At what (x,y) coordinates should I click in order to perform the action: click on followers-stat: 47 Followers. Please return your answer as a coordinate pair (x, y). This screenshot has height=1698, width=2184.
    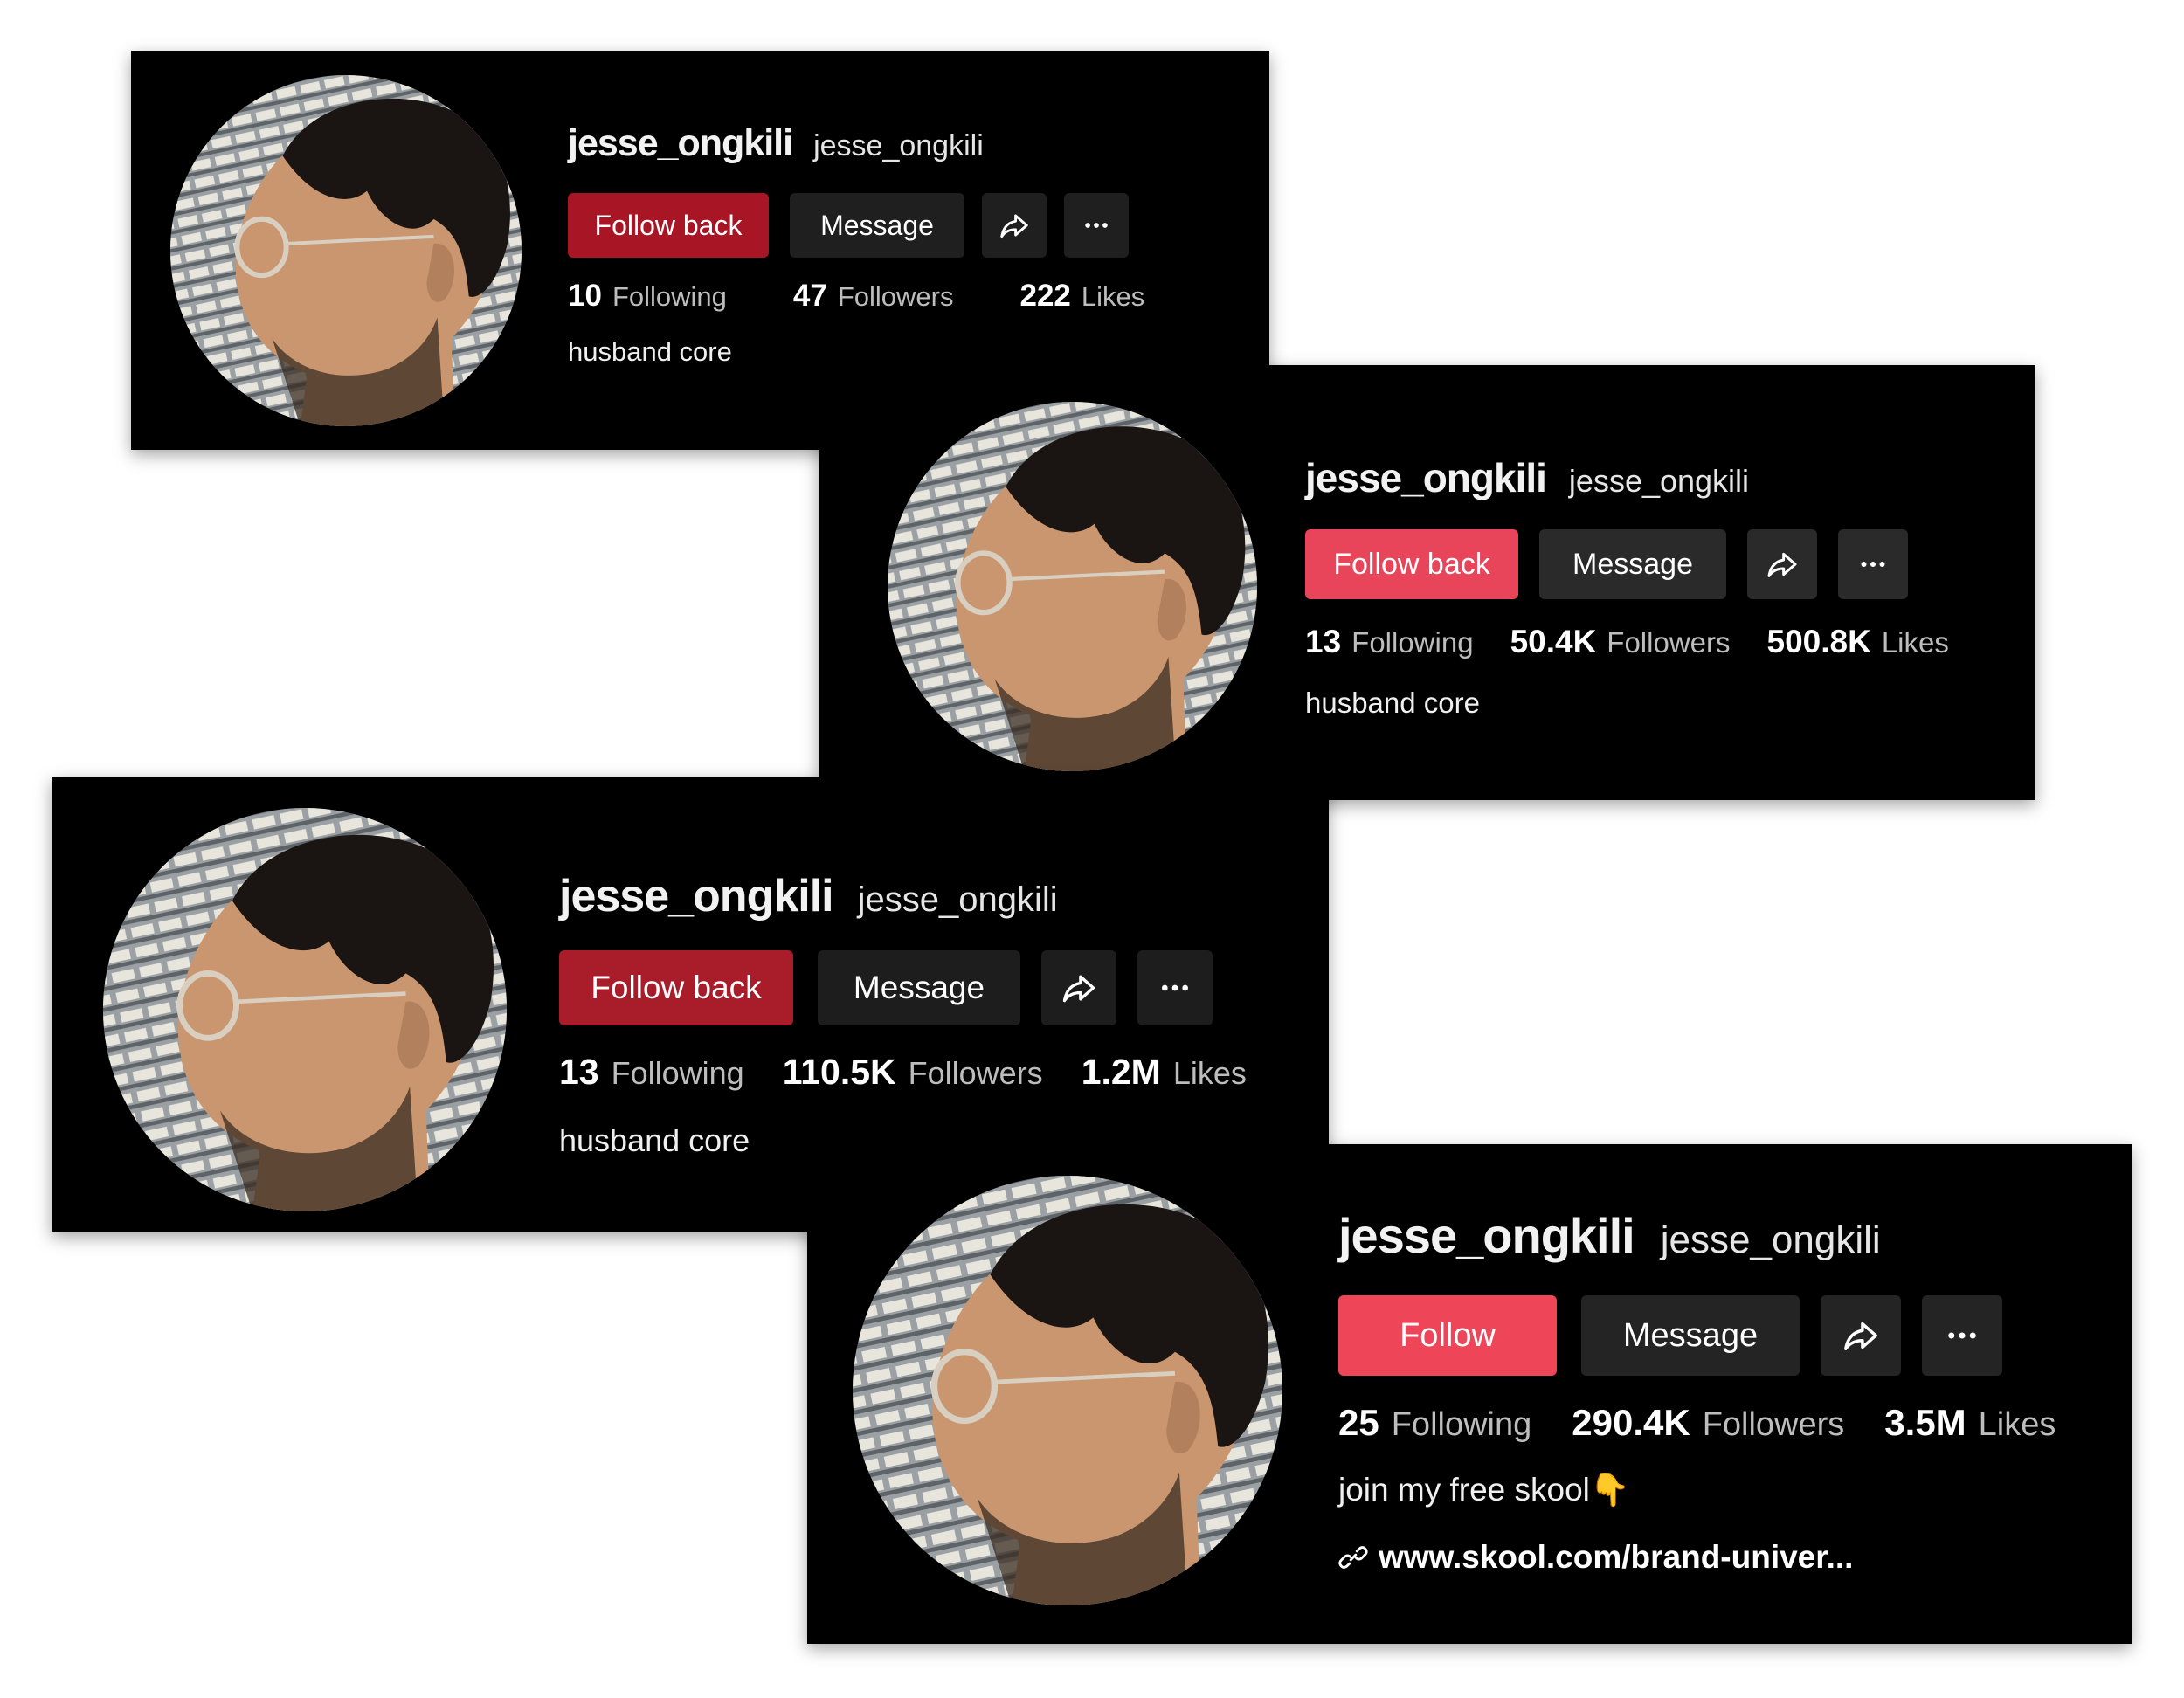
    Looking at the image, I should click on (873, 296).